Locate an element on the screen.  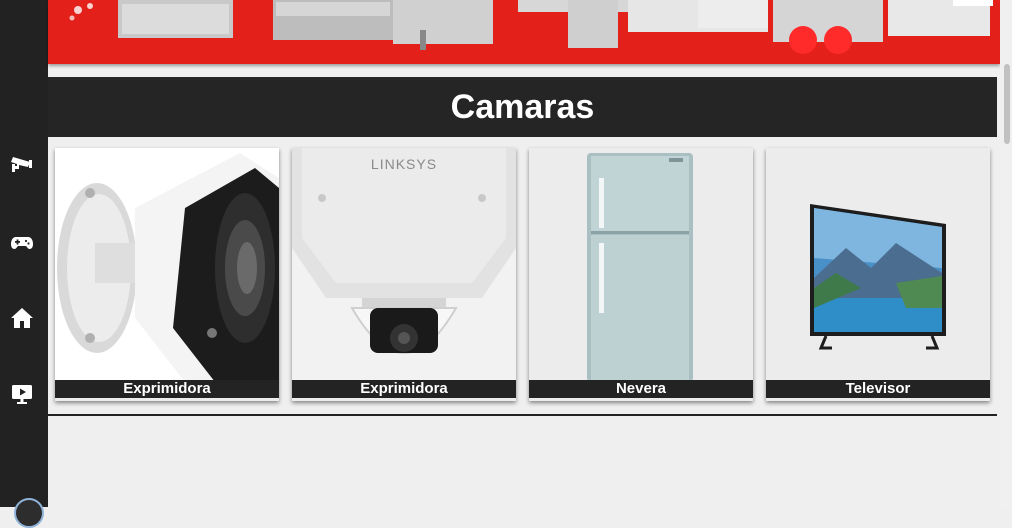
section-title: Camaras is located at coordinates (522, 106).